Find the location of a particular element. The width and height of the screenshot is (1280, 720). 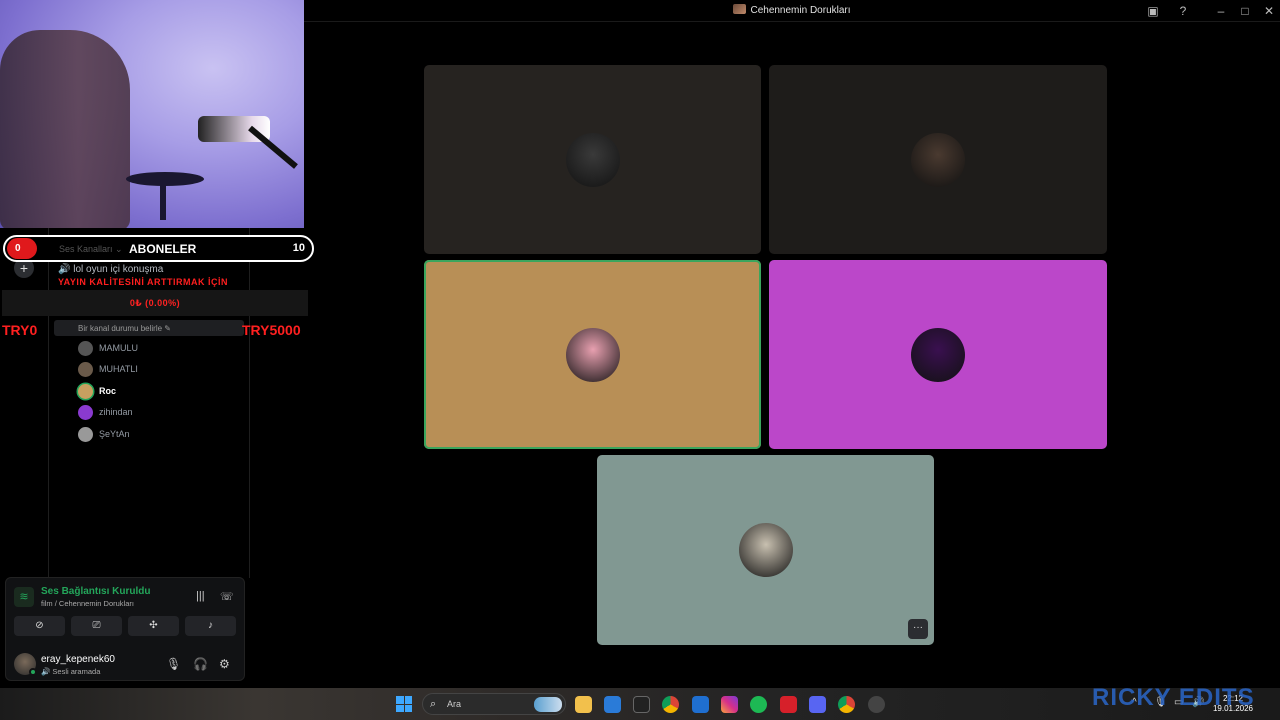

search-icon: ⌕ is located at coordinates (433, 704).